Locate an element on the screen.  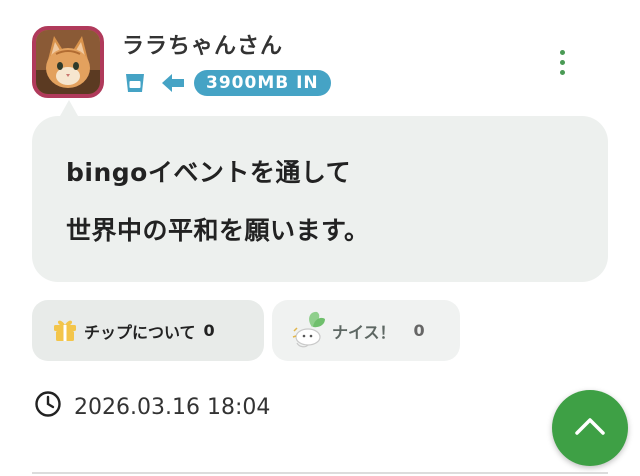
more-menu-button is located at coordinates (562, 62).